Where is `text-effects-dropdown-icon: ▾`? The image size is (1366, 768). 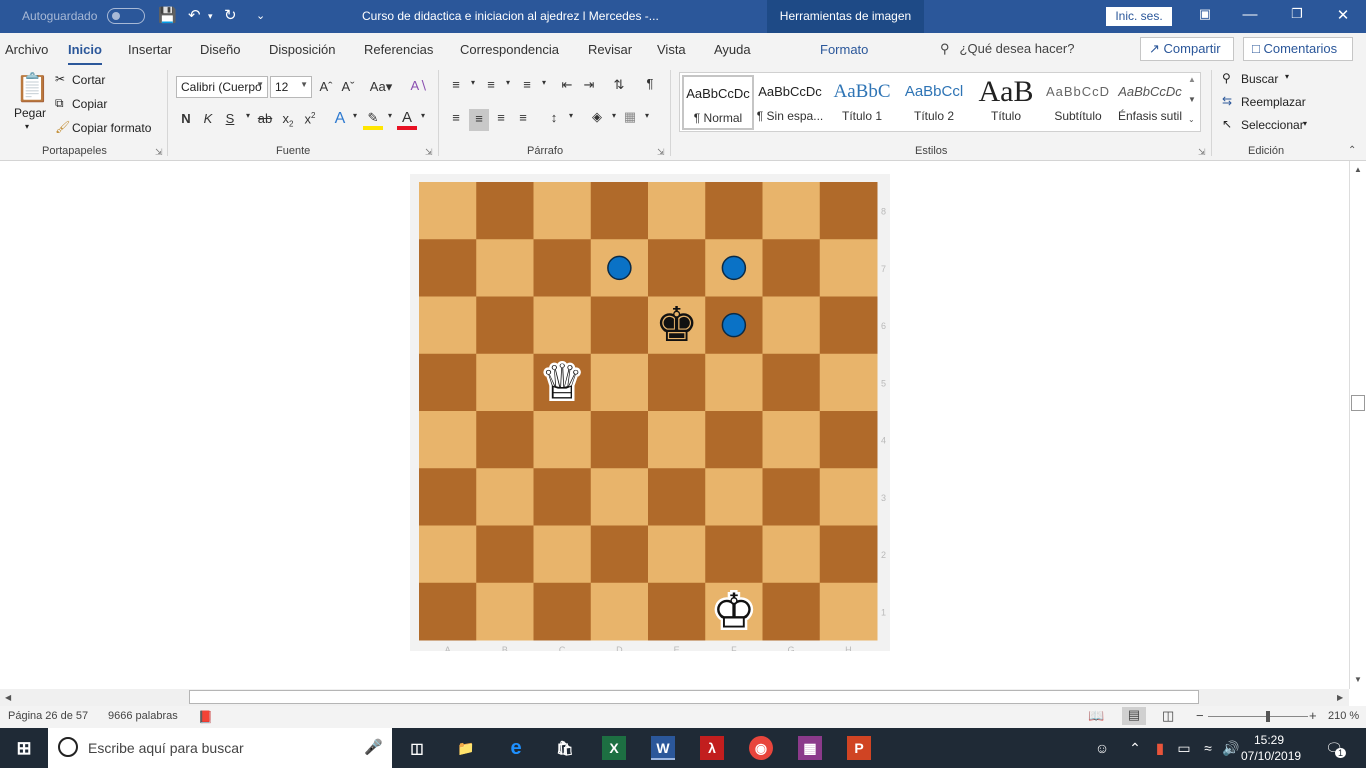 text-effects-dropdown-icon: ▾ is located at coordinates (355, 115).